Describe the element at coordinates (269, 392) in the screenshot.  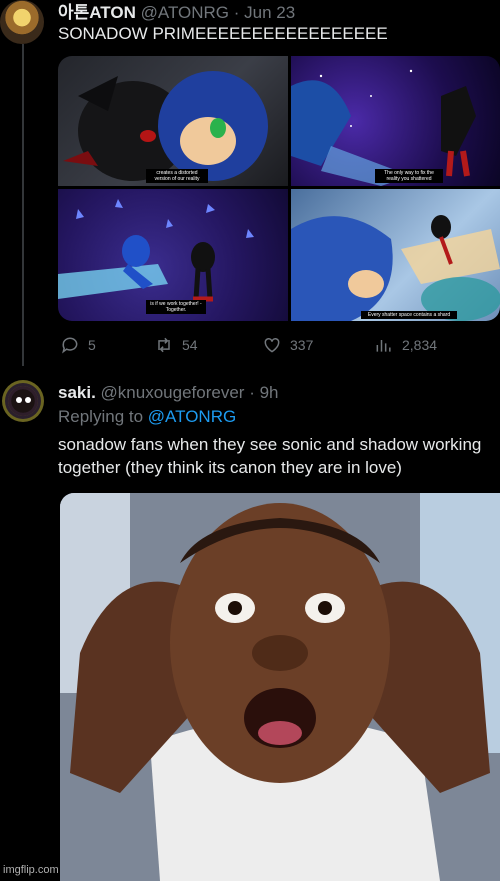
I see `timestamp: 9h` at that location.